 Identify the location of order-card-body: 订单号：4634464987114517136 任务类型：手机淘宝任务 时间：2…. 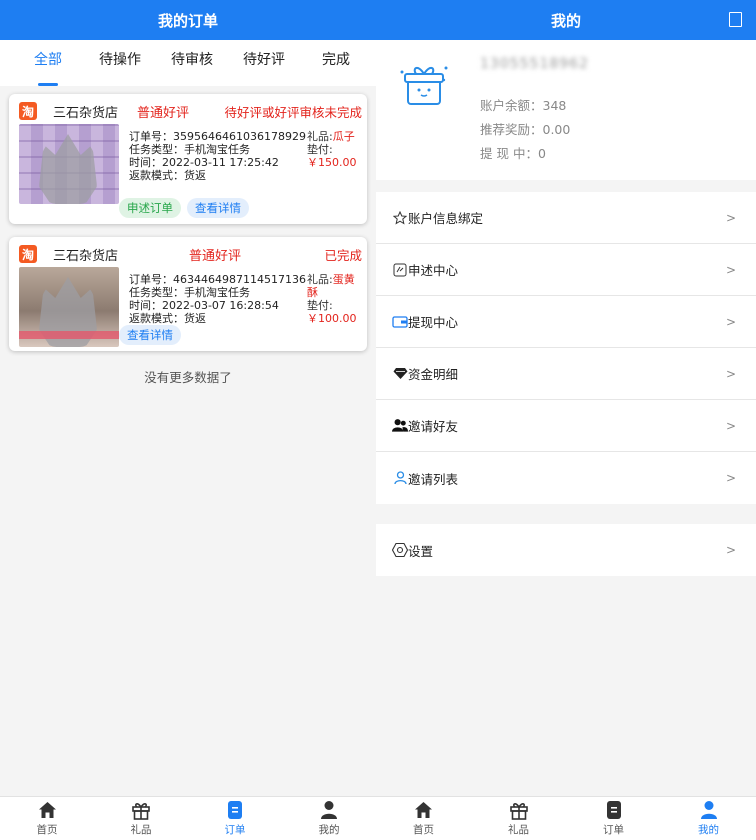
(188, 307).